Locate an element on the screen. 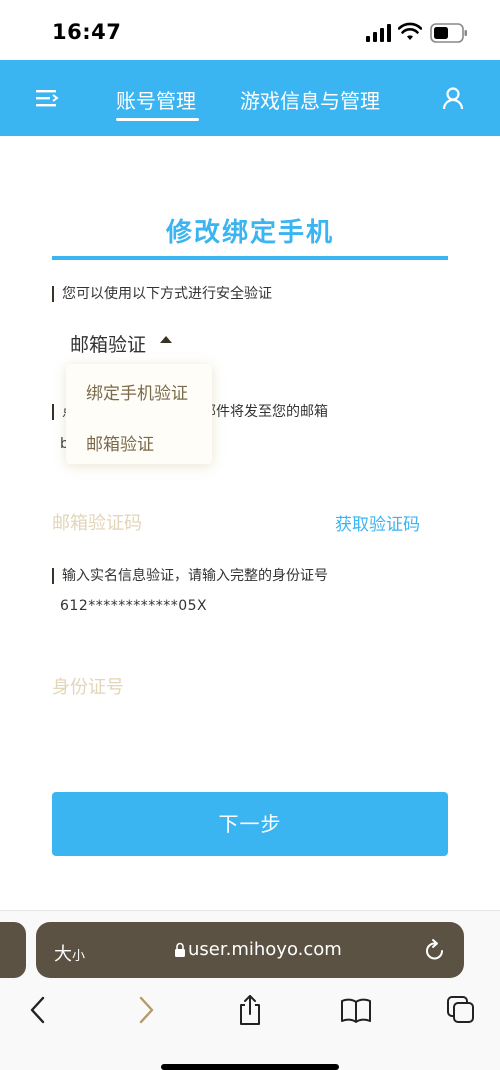 The width and height of the screenshot is (500, 1070). share-icon is located at coordinates (250, 1010).